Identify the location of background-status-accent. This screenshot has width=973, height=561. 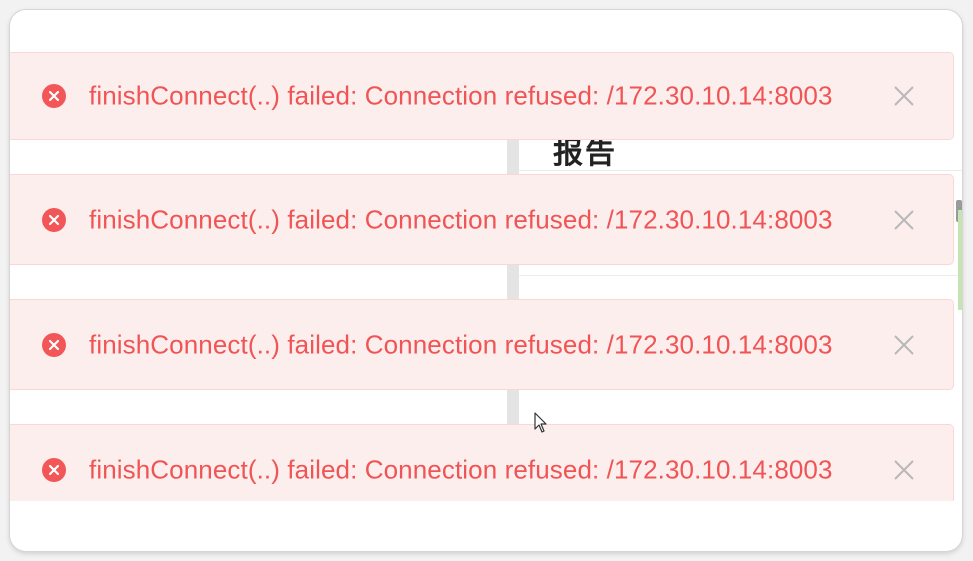
(960, 260).